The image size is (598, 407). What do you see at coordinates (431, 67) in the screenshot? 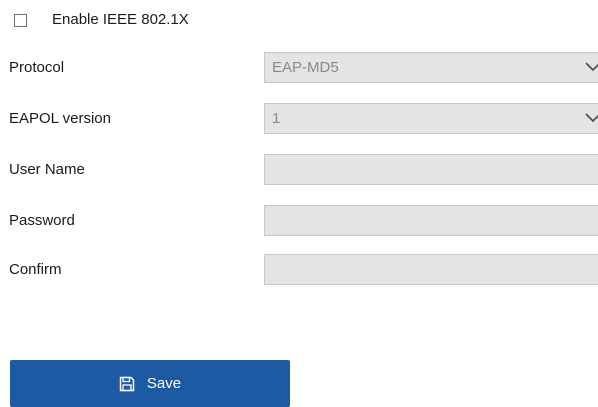
I see `protocol-select: EAP-MD5` at bounding box center [431, 67].